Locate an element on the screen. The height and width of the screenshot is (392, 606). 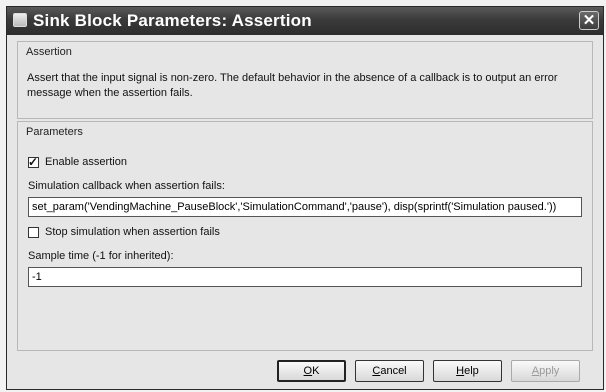
ok-accel: O is located at coordinates (308, 371).